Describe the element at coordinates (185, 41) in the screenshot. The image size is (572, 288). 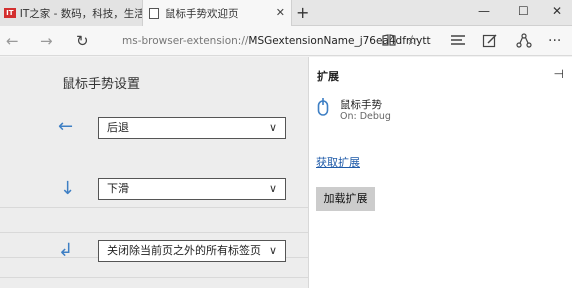
I see `url-prefix: ms-browser-extension://` at that location.